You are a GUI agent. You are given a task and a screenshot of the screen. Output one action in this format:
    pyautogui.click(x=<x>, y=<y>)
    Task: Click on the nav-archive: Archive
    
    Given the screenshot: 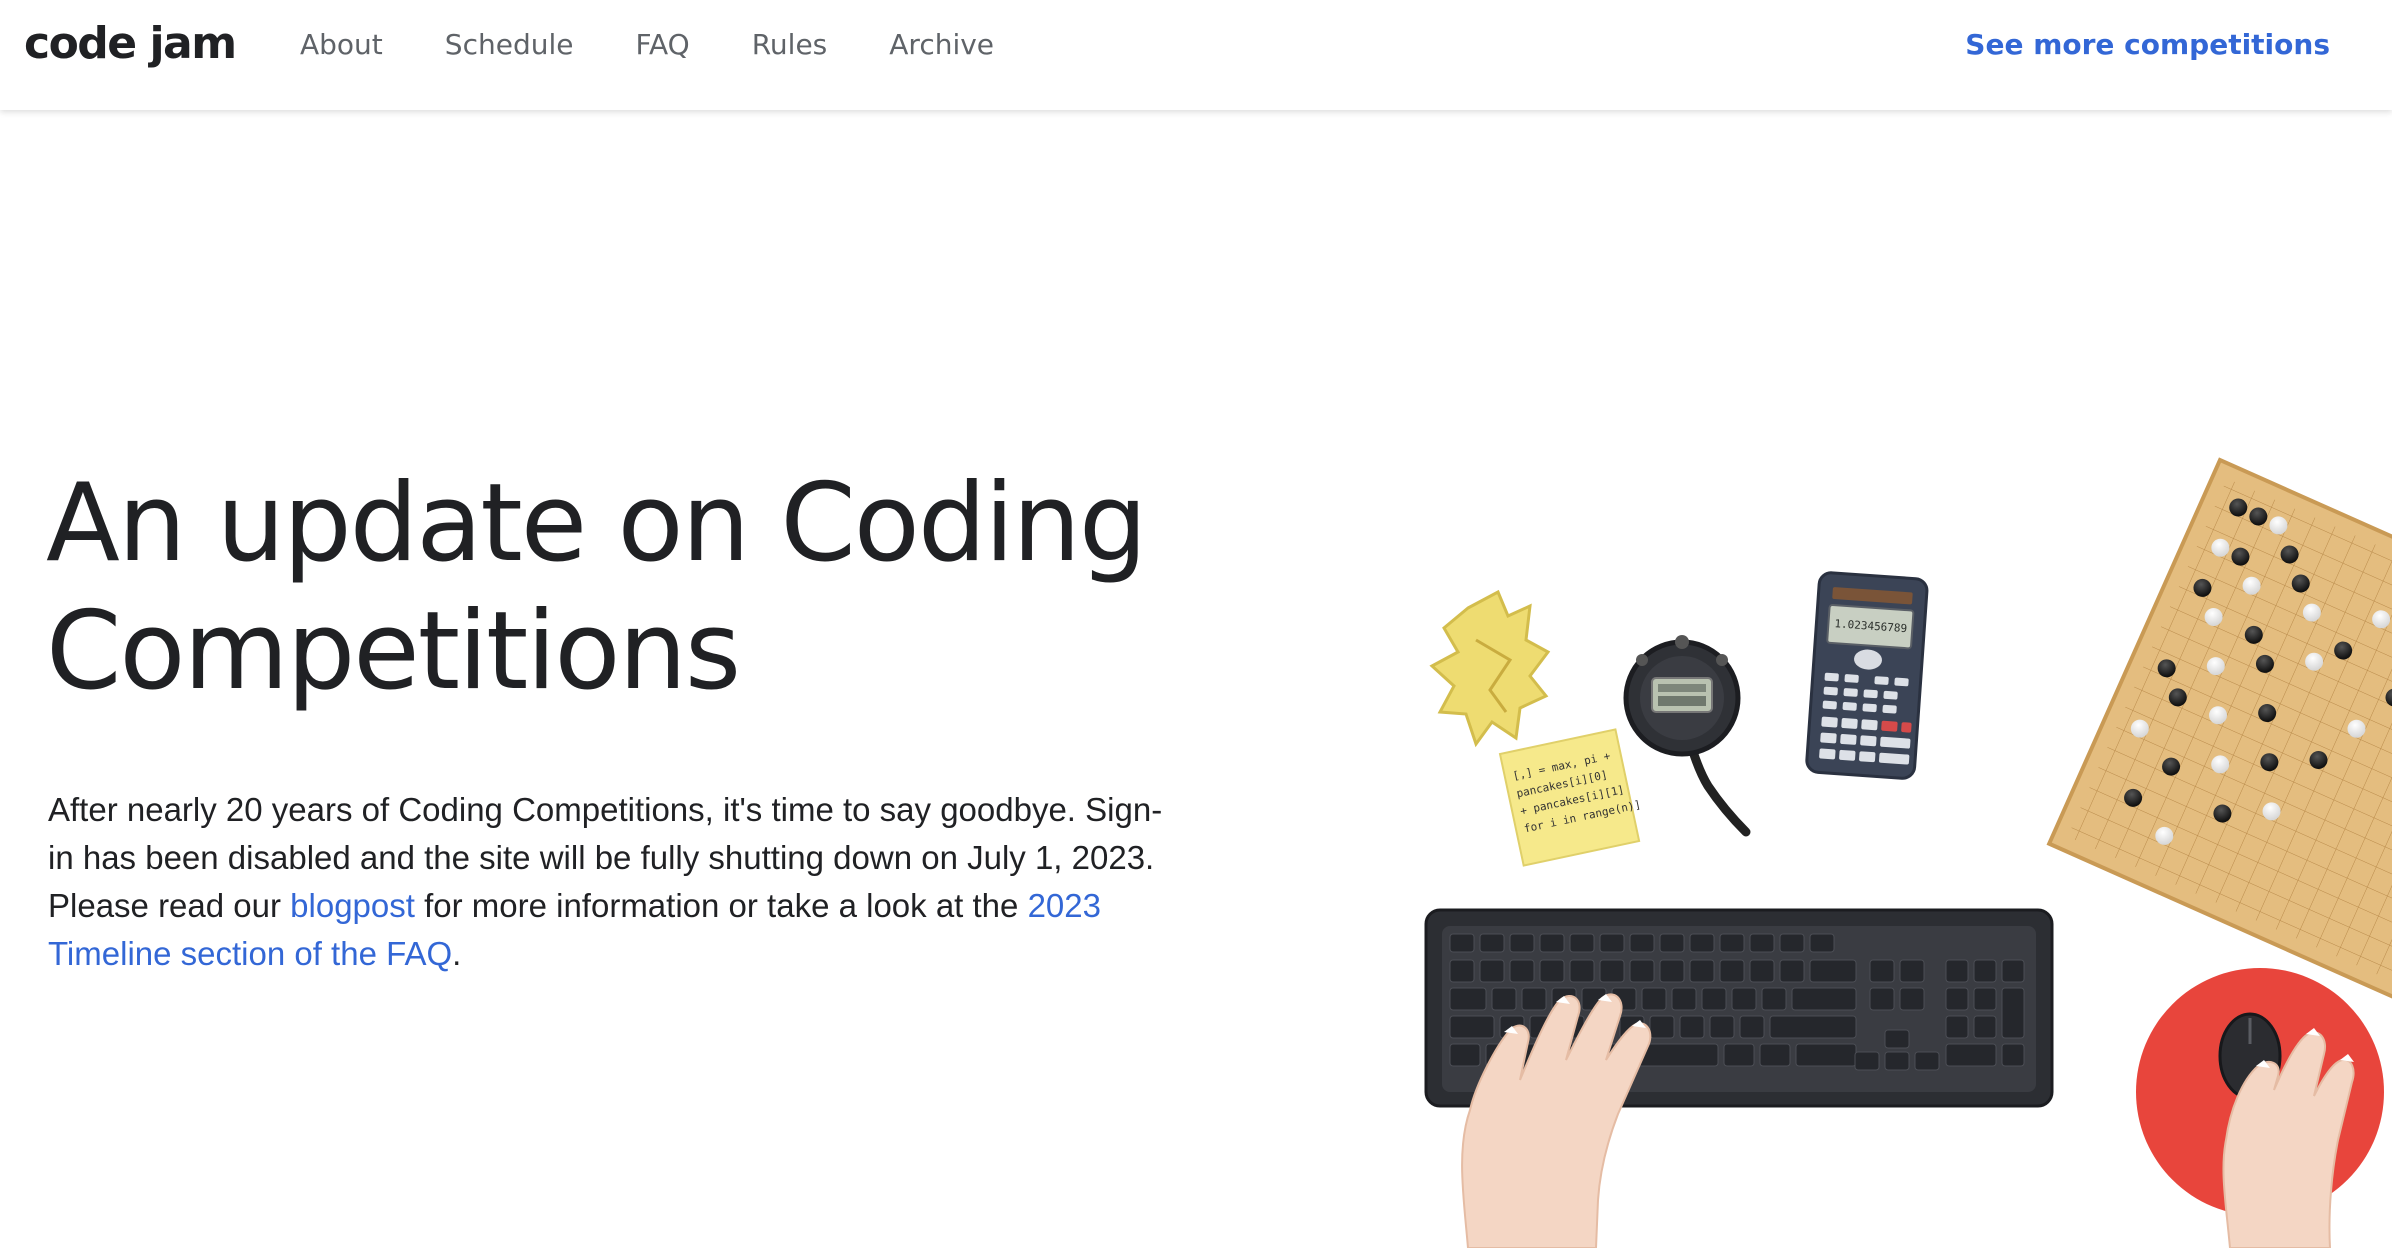 What is the action you would take?
    pyautogui.click(x=941, y=44)
    